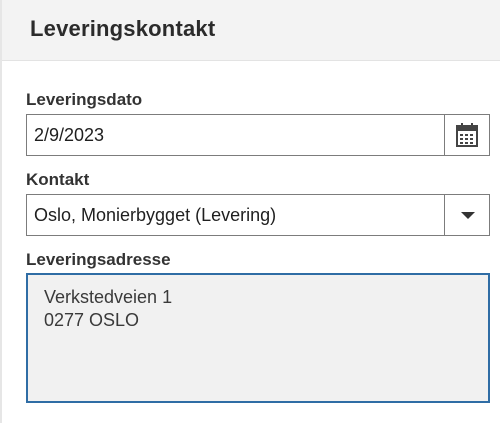 This screenshot has width=500, height=423. I want to click on delivery-date-value: 2/9/2023, so click(69, 135).